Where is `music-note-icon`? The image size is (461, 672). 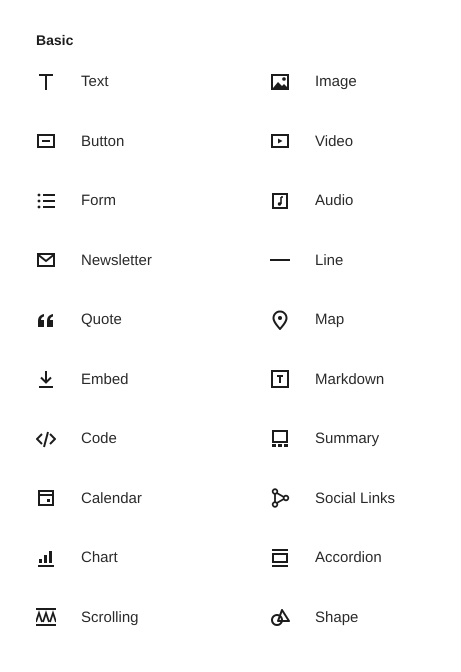 music-note-icon is located at coordinates (280, 200).